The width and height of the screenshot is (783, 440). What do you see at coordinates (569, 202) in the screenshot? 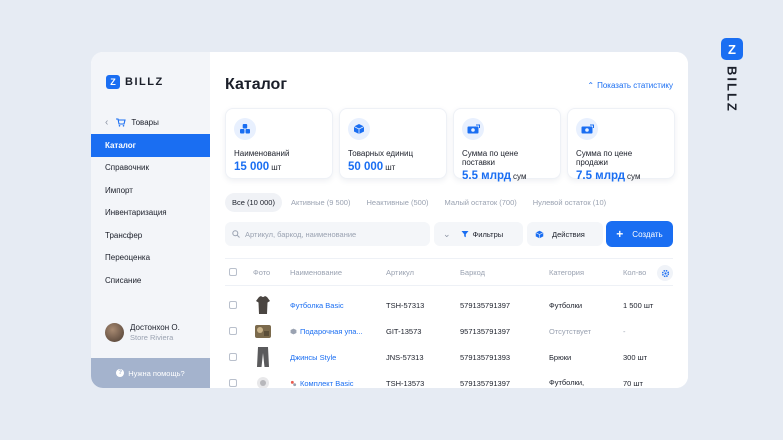
I see `tab-zero-stock: Нулевой остаток (10)` at bounding box center [569, 202].